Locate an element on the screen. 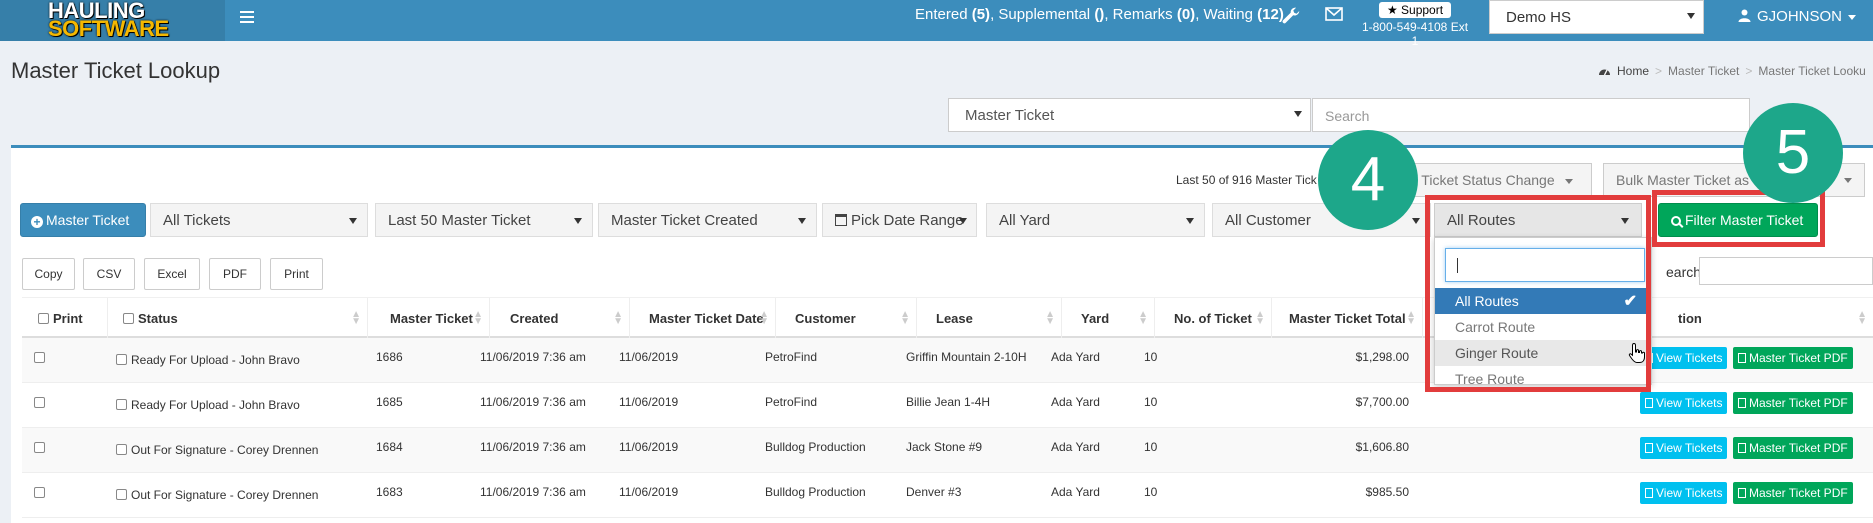 The image size is (1873, 523). yard-filter: All Yard is located at coordinates (1095, 220).